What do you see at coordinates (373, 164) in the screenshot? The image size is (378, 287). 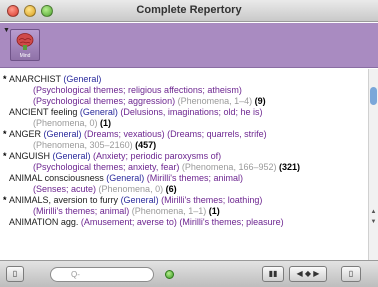 I see `vertical-scrollbar: ▲ ▼` at bounding box center [373, 164].